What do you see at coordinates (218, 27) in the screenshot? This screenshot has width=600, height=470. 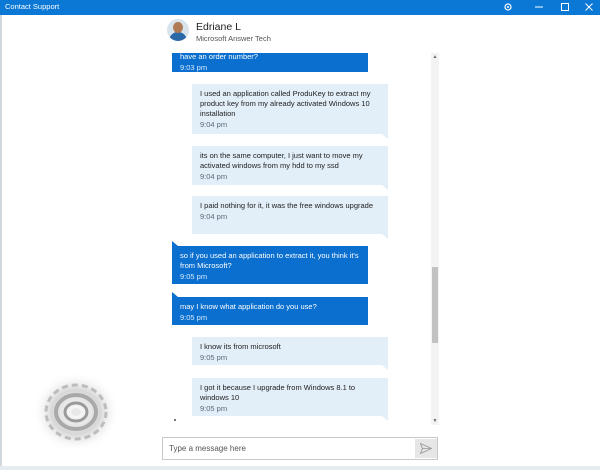 I see `agent-name: Edriane L` at bounding box center [218, 27].